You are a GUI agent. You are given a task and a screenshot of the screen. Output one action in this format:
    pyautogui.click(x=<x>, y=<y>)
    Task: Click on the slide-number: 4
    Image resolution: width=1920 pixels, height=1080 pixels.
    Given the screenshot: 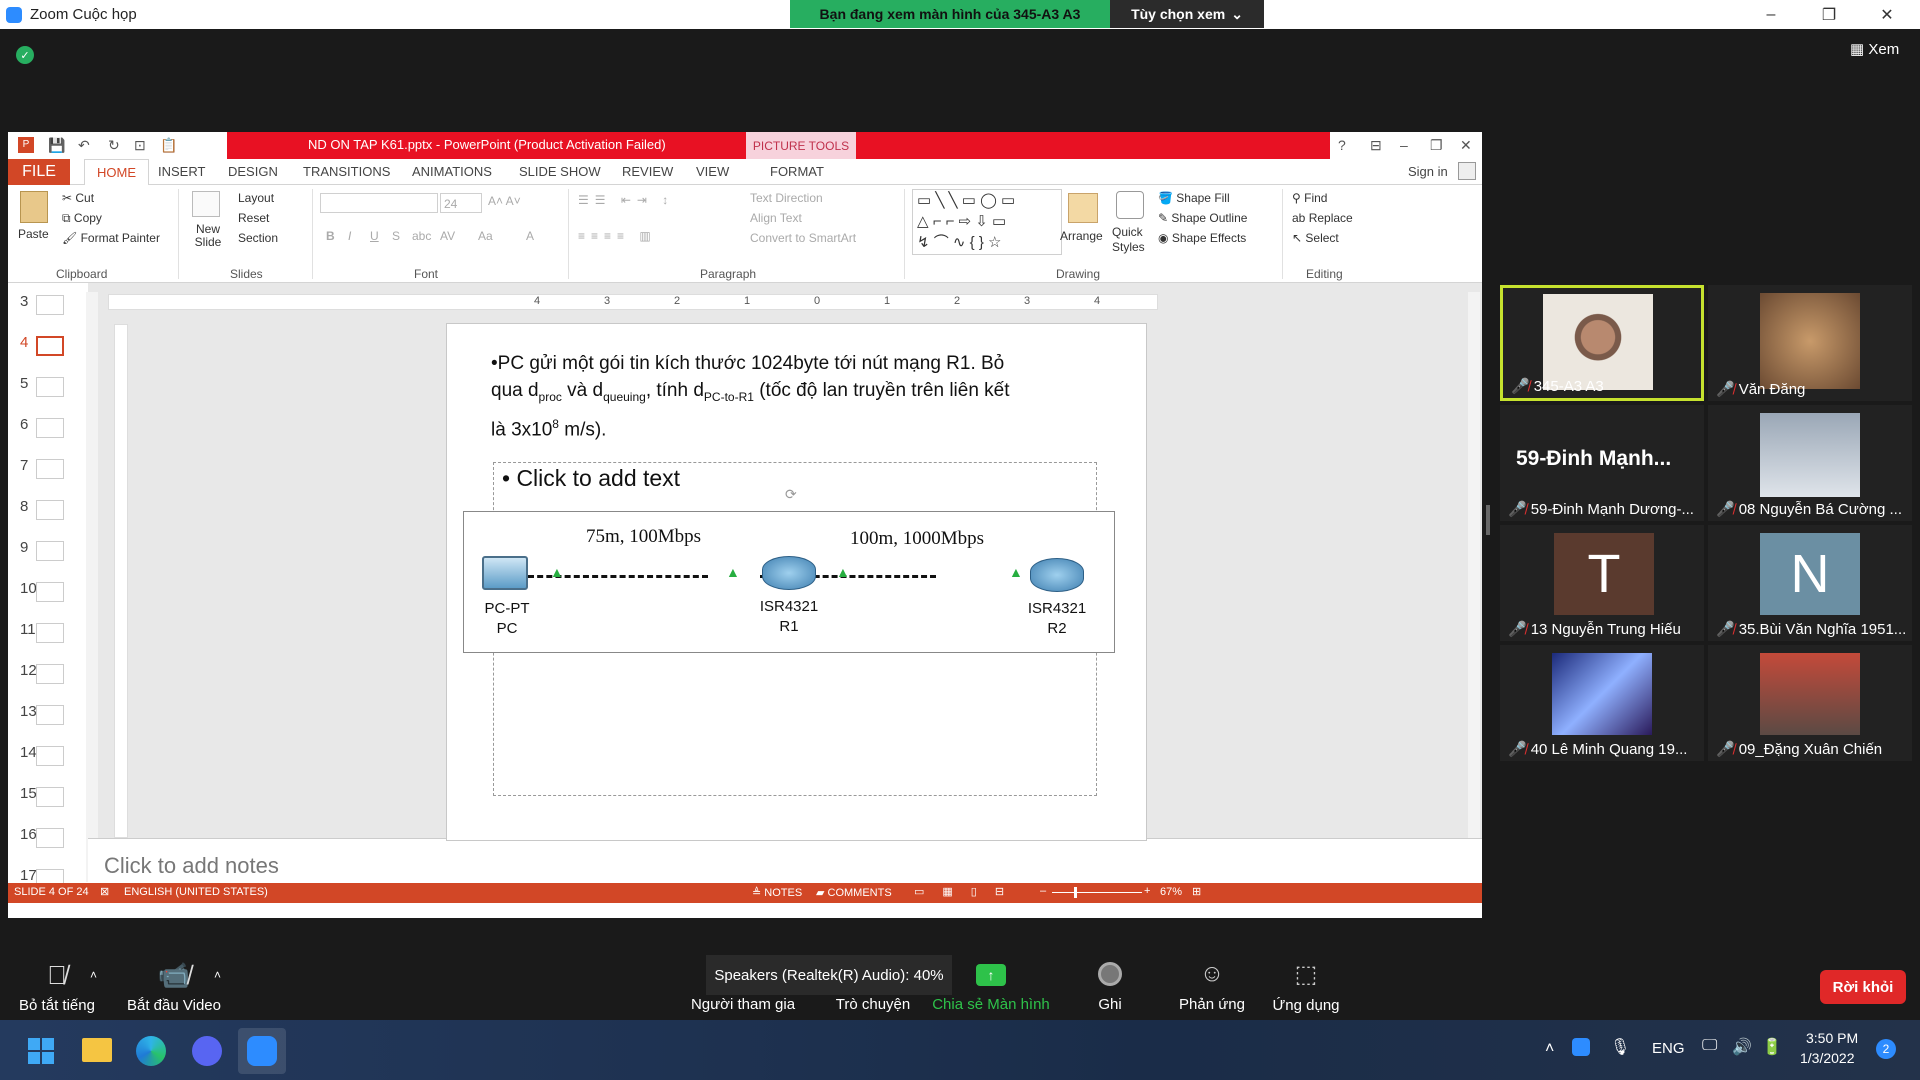 What is the action you would take?
    pyautogui.click(x=24, y=342)
    